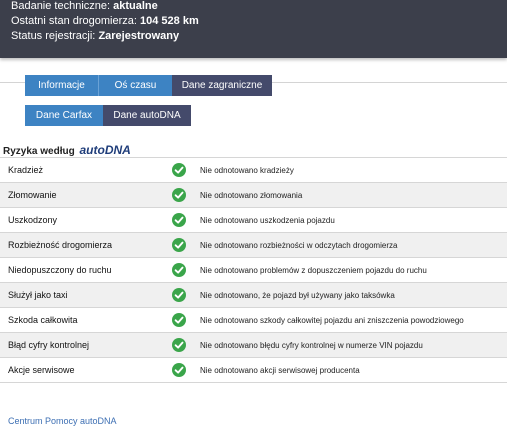  What do you see at coordinates (39, 151) in the screenshot?
I see `risks-title-text: Ryzyka według` at bounding box center [39, 151].